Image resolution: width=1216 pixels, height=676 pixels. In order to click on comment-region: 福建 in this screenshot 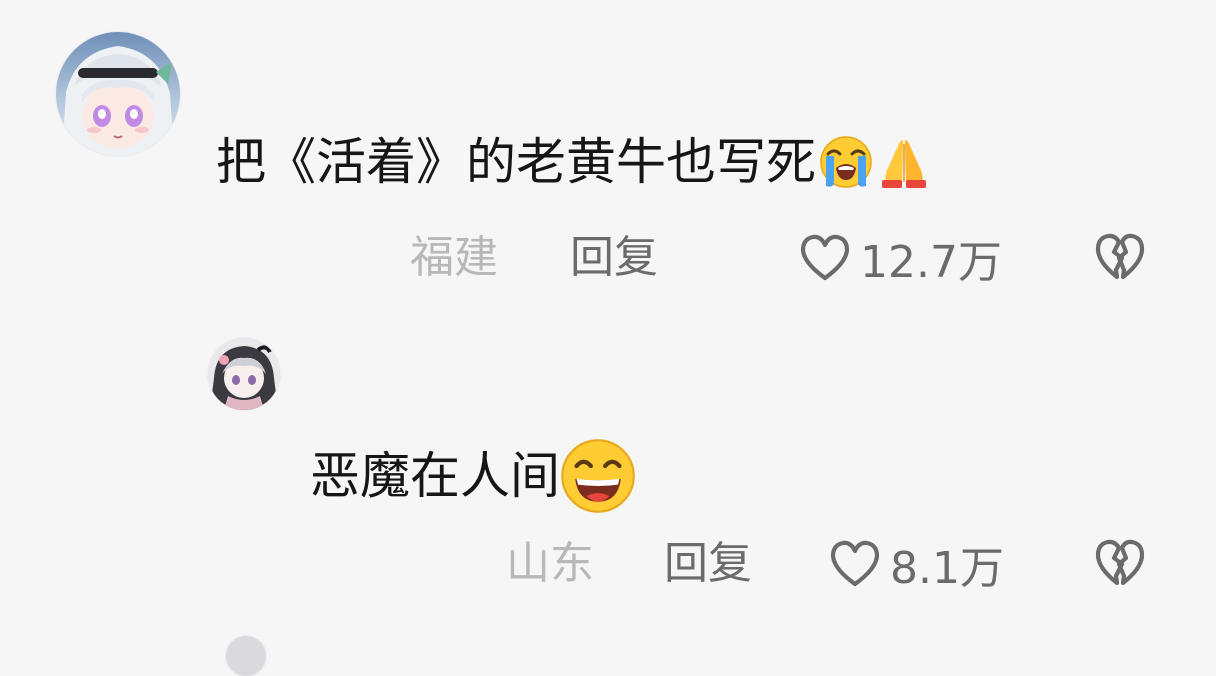, I will do `click(454, 257)`.